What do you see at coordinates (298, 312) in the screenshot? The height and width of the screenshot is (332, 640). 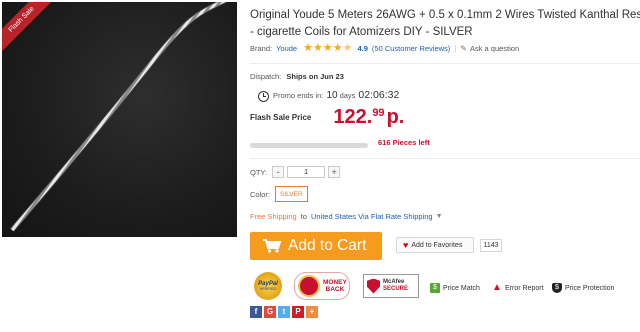 I see `pinterest-icon: P` at bounding box center [298, 312].